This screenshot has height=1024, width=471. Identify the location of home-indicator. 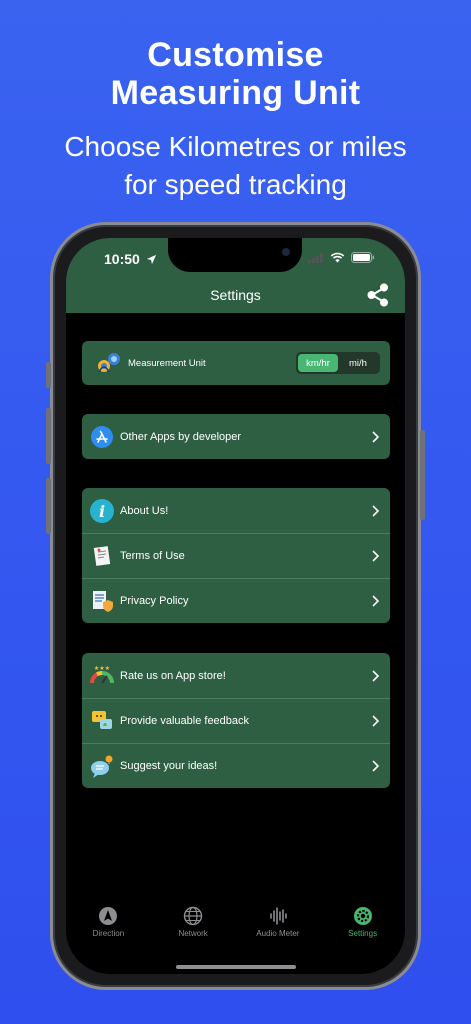
(236, 967).